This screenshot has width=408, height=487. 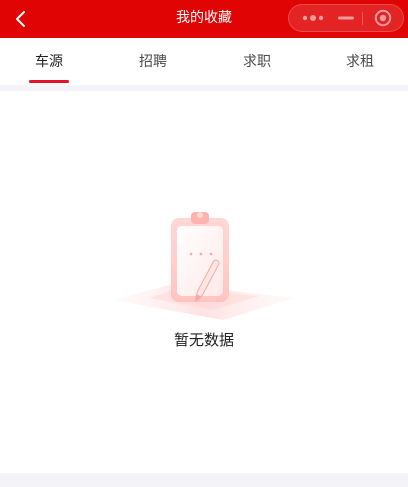 I want to click on close-button, so click(x=383, y=18).